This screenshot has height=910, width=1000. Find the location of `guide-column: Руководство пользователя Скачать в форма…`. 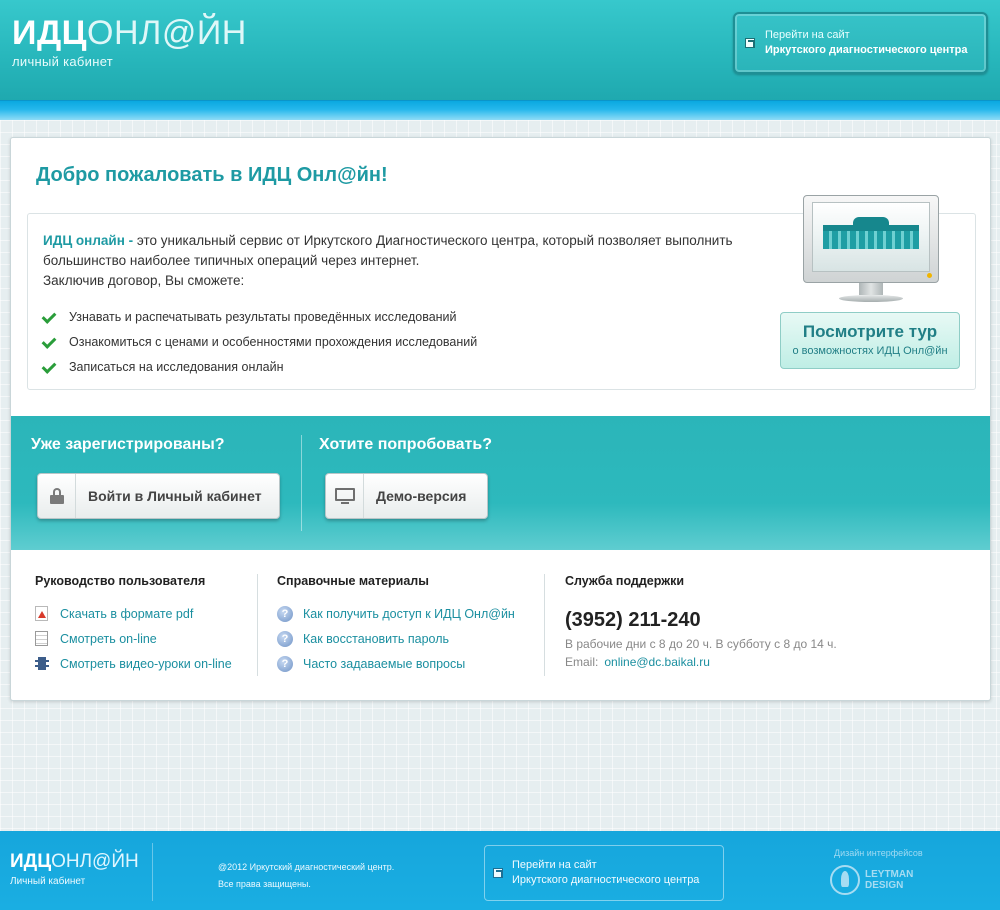

guide-column: Руководство пользователя Скачать в форма… is located at coordinates (133, 625).